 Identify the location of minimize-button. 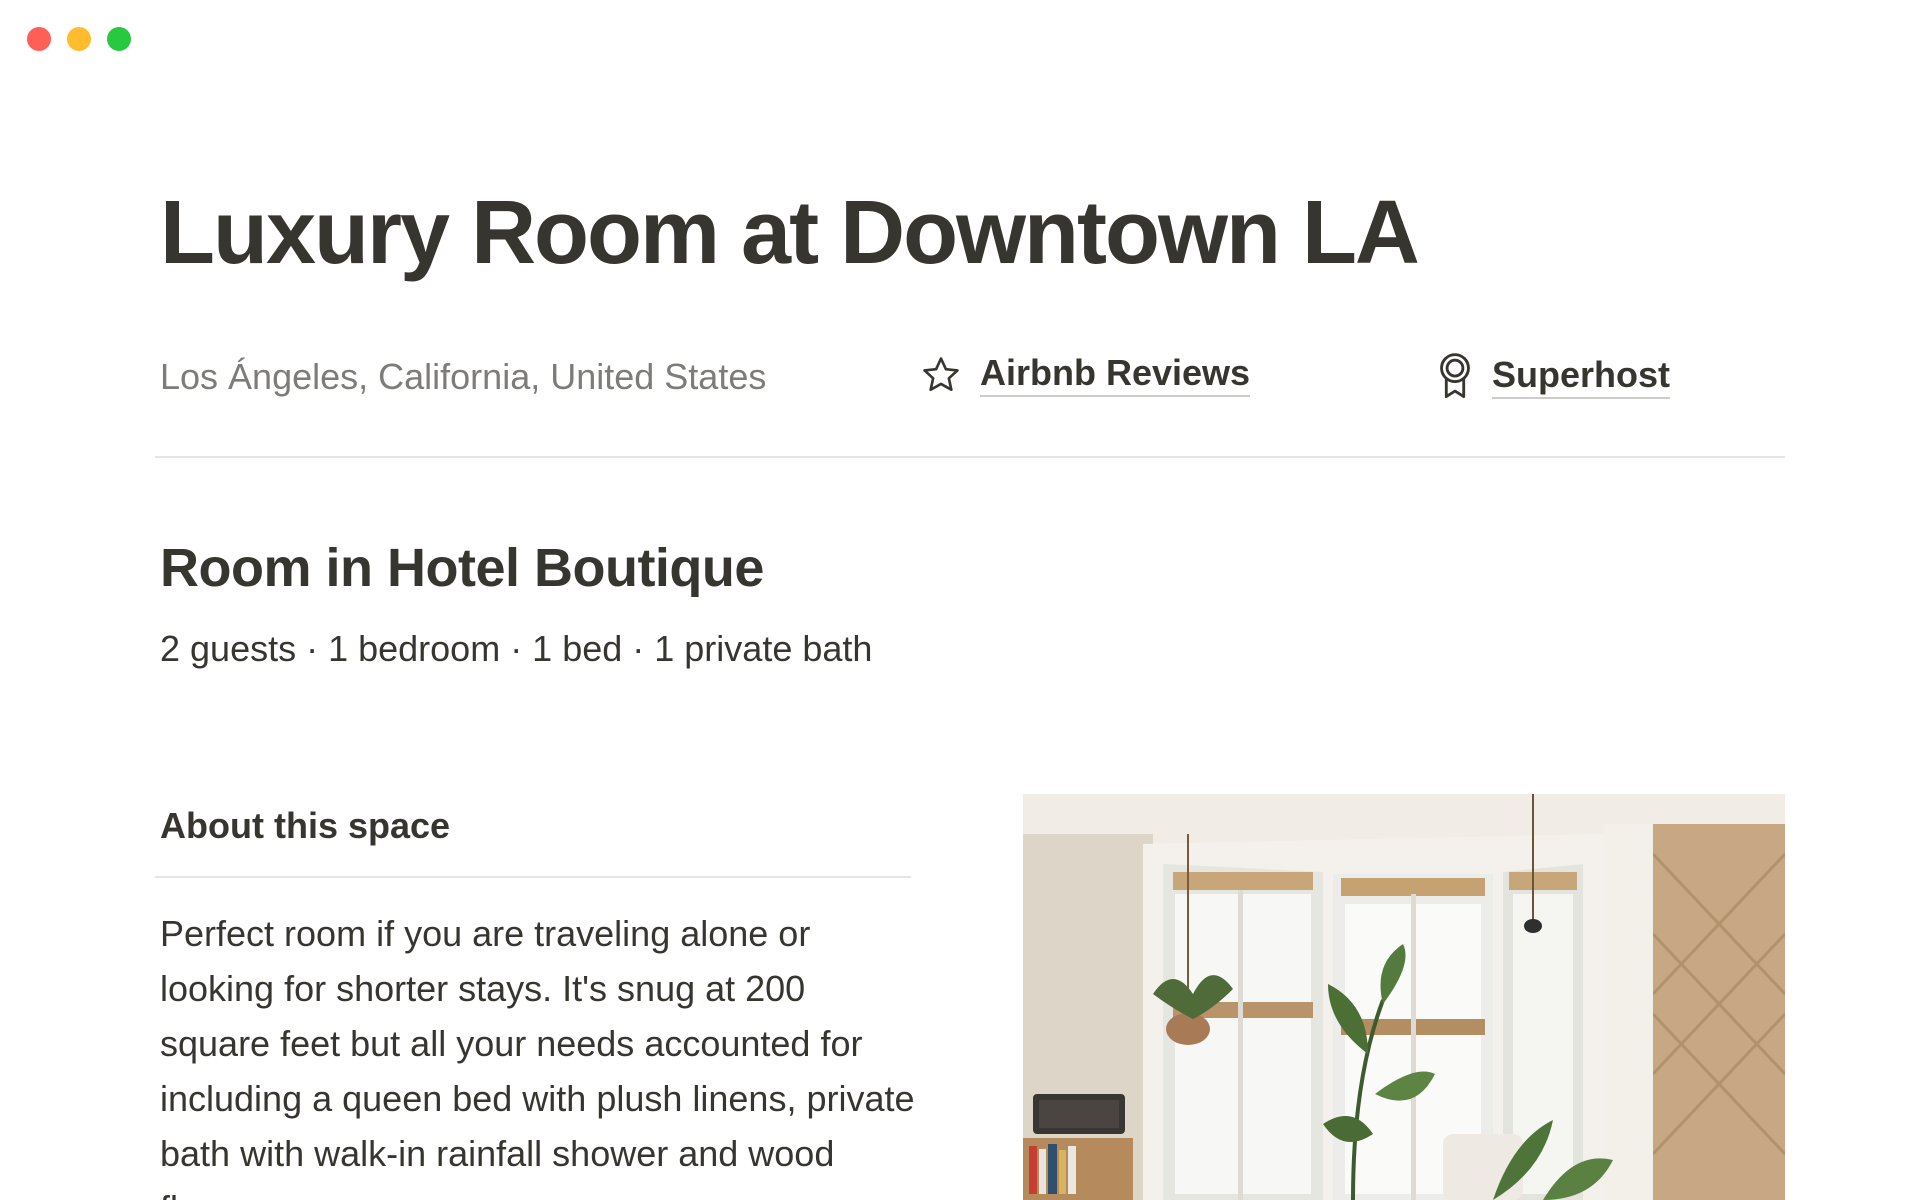
(79, 39).